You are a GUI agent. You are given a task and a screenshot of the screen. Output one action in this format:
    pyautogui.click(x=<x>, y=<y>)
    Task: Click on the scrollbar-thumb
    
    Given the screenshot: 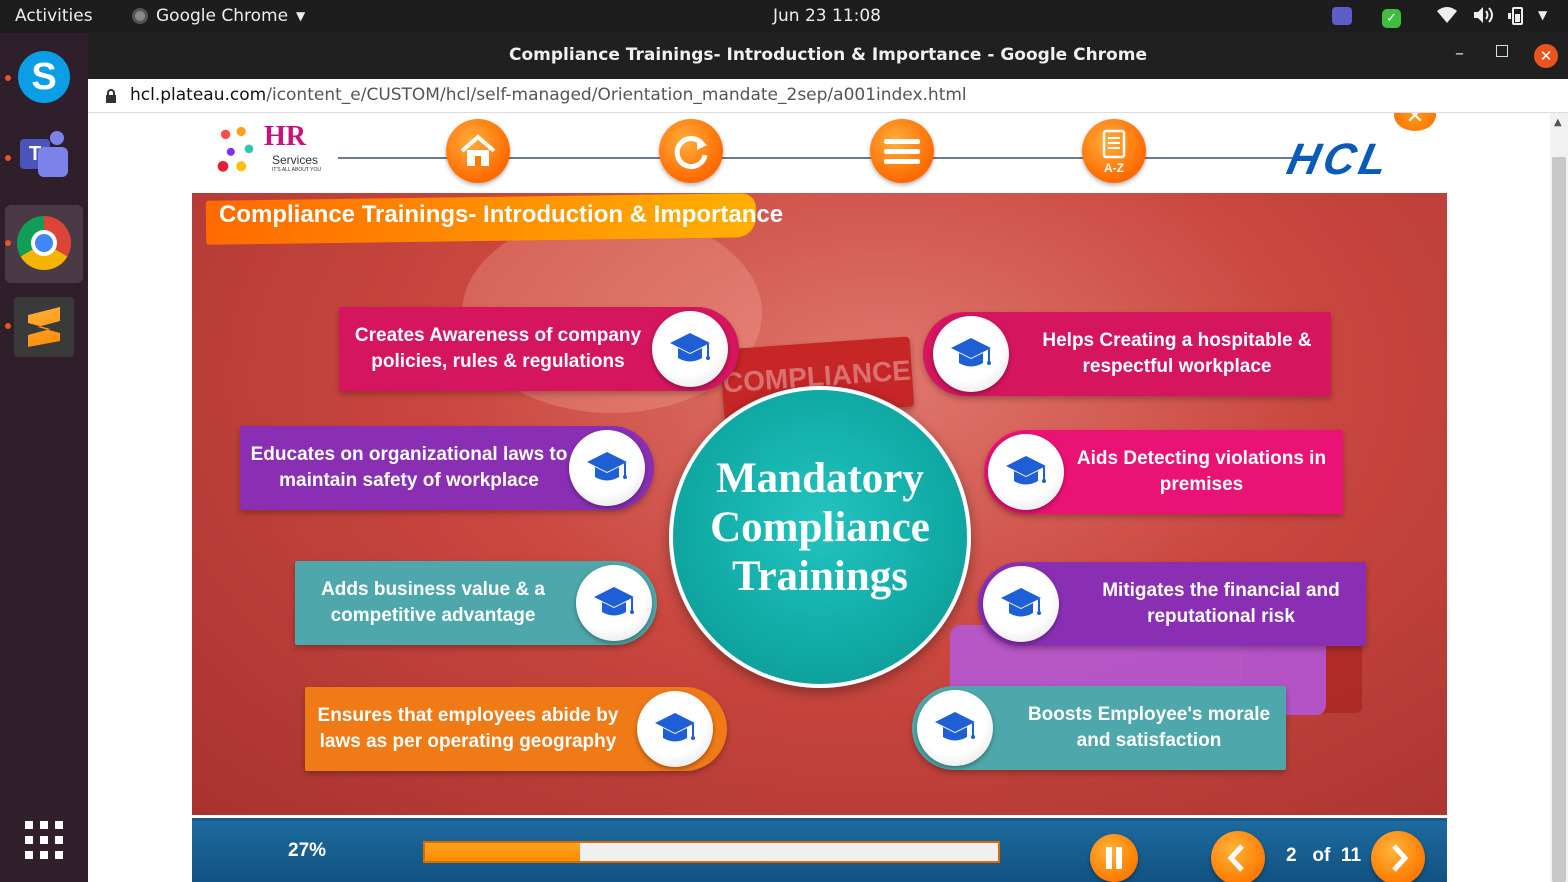 What is the action you would take?
    pyautogui.click(x=1559, y=519)
    